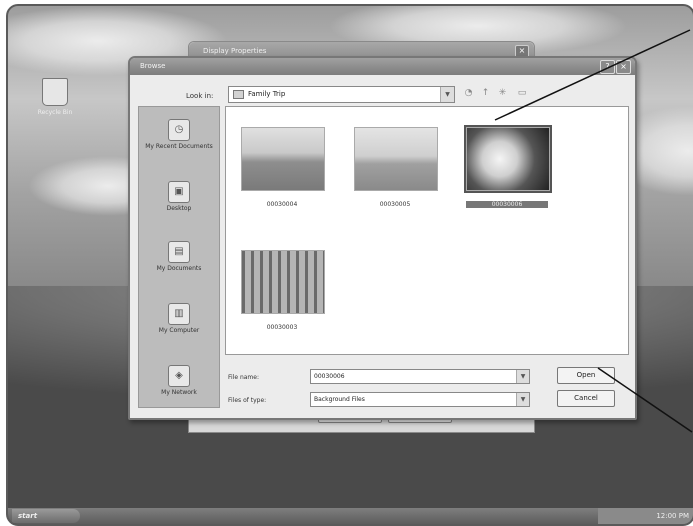 The width and height of the screenshot is (693, 526). Describe the element at coordinates (522, 93) in the screenshot. I see `view-menu-icon: ▭` at that location.